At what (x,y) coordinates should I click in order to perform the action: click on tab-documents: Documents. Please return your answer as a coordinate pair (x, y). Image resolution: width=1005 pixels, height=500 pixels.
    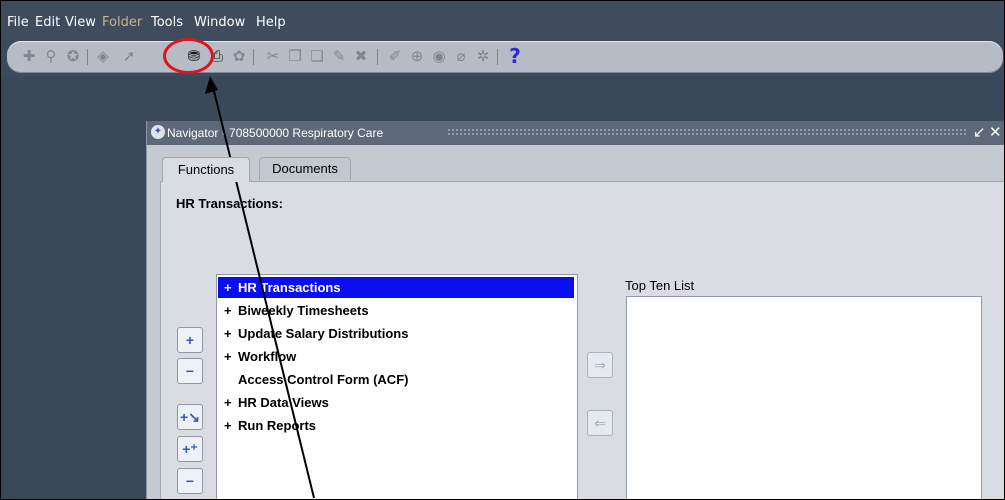
    Looking at the image, I should click on (305, 168).